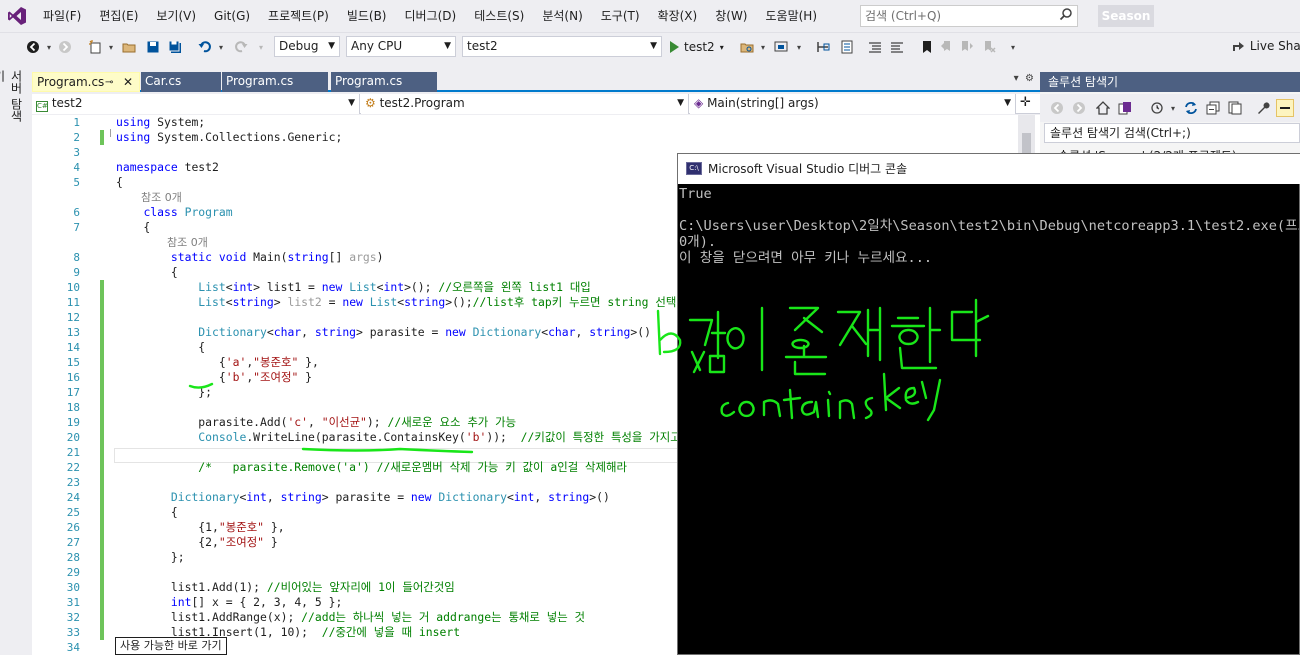 This screenshot has height=655, width=1300. I want to click on save-all-icon, so click(175, 47).